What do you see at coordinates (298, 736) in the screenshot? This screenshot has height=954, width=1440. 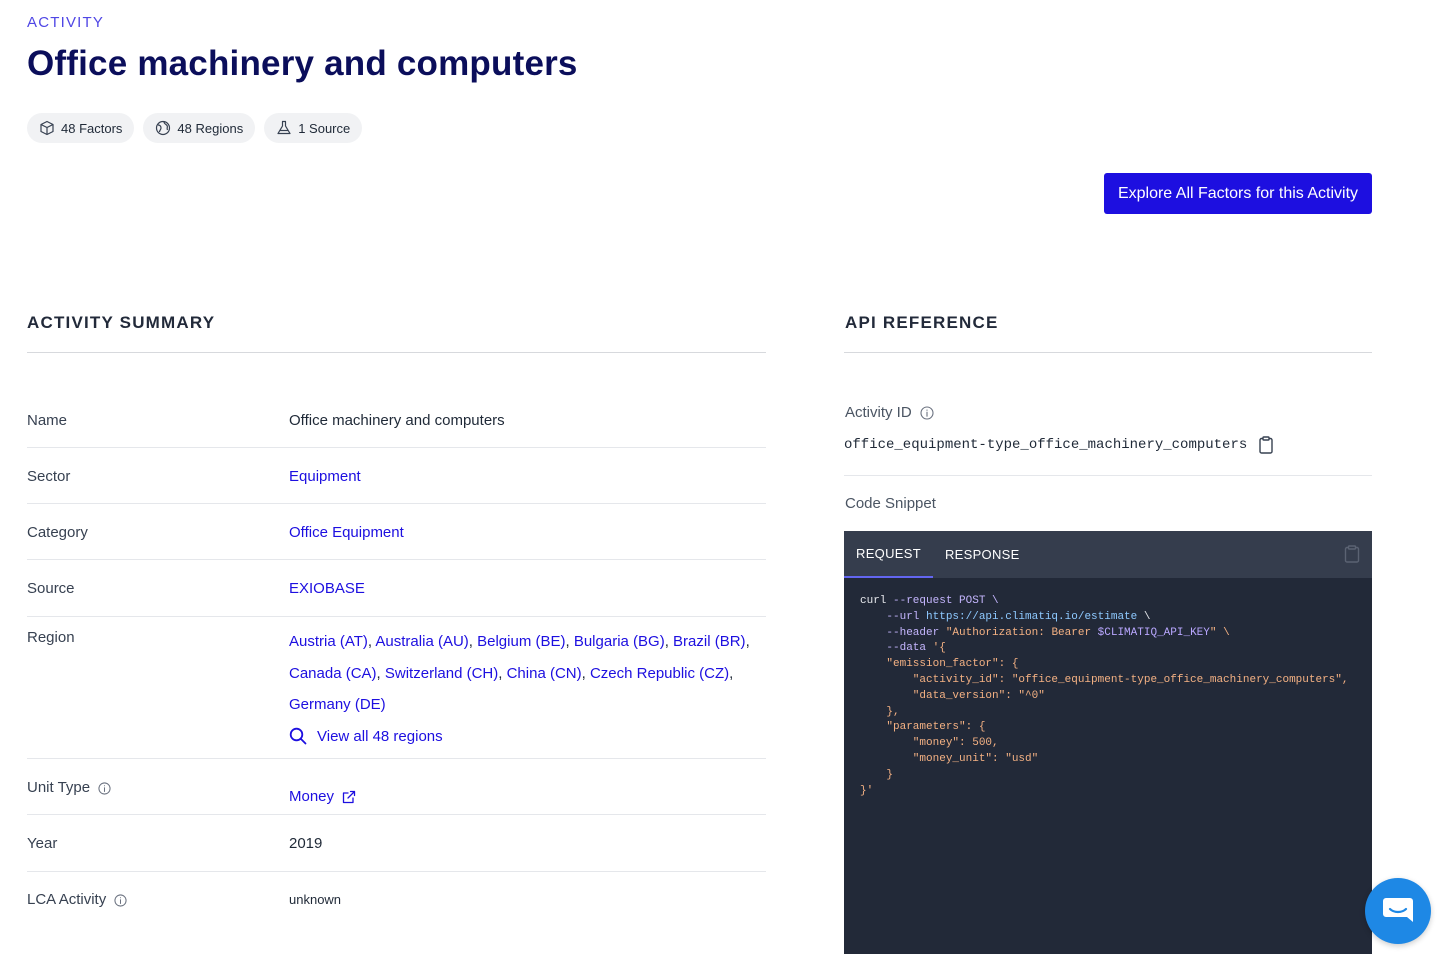 I see `search-icon` at bounding box center [298, 736].